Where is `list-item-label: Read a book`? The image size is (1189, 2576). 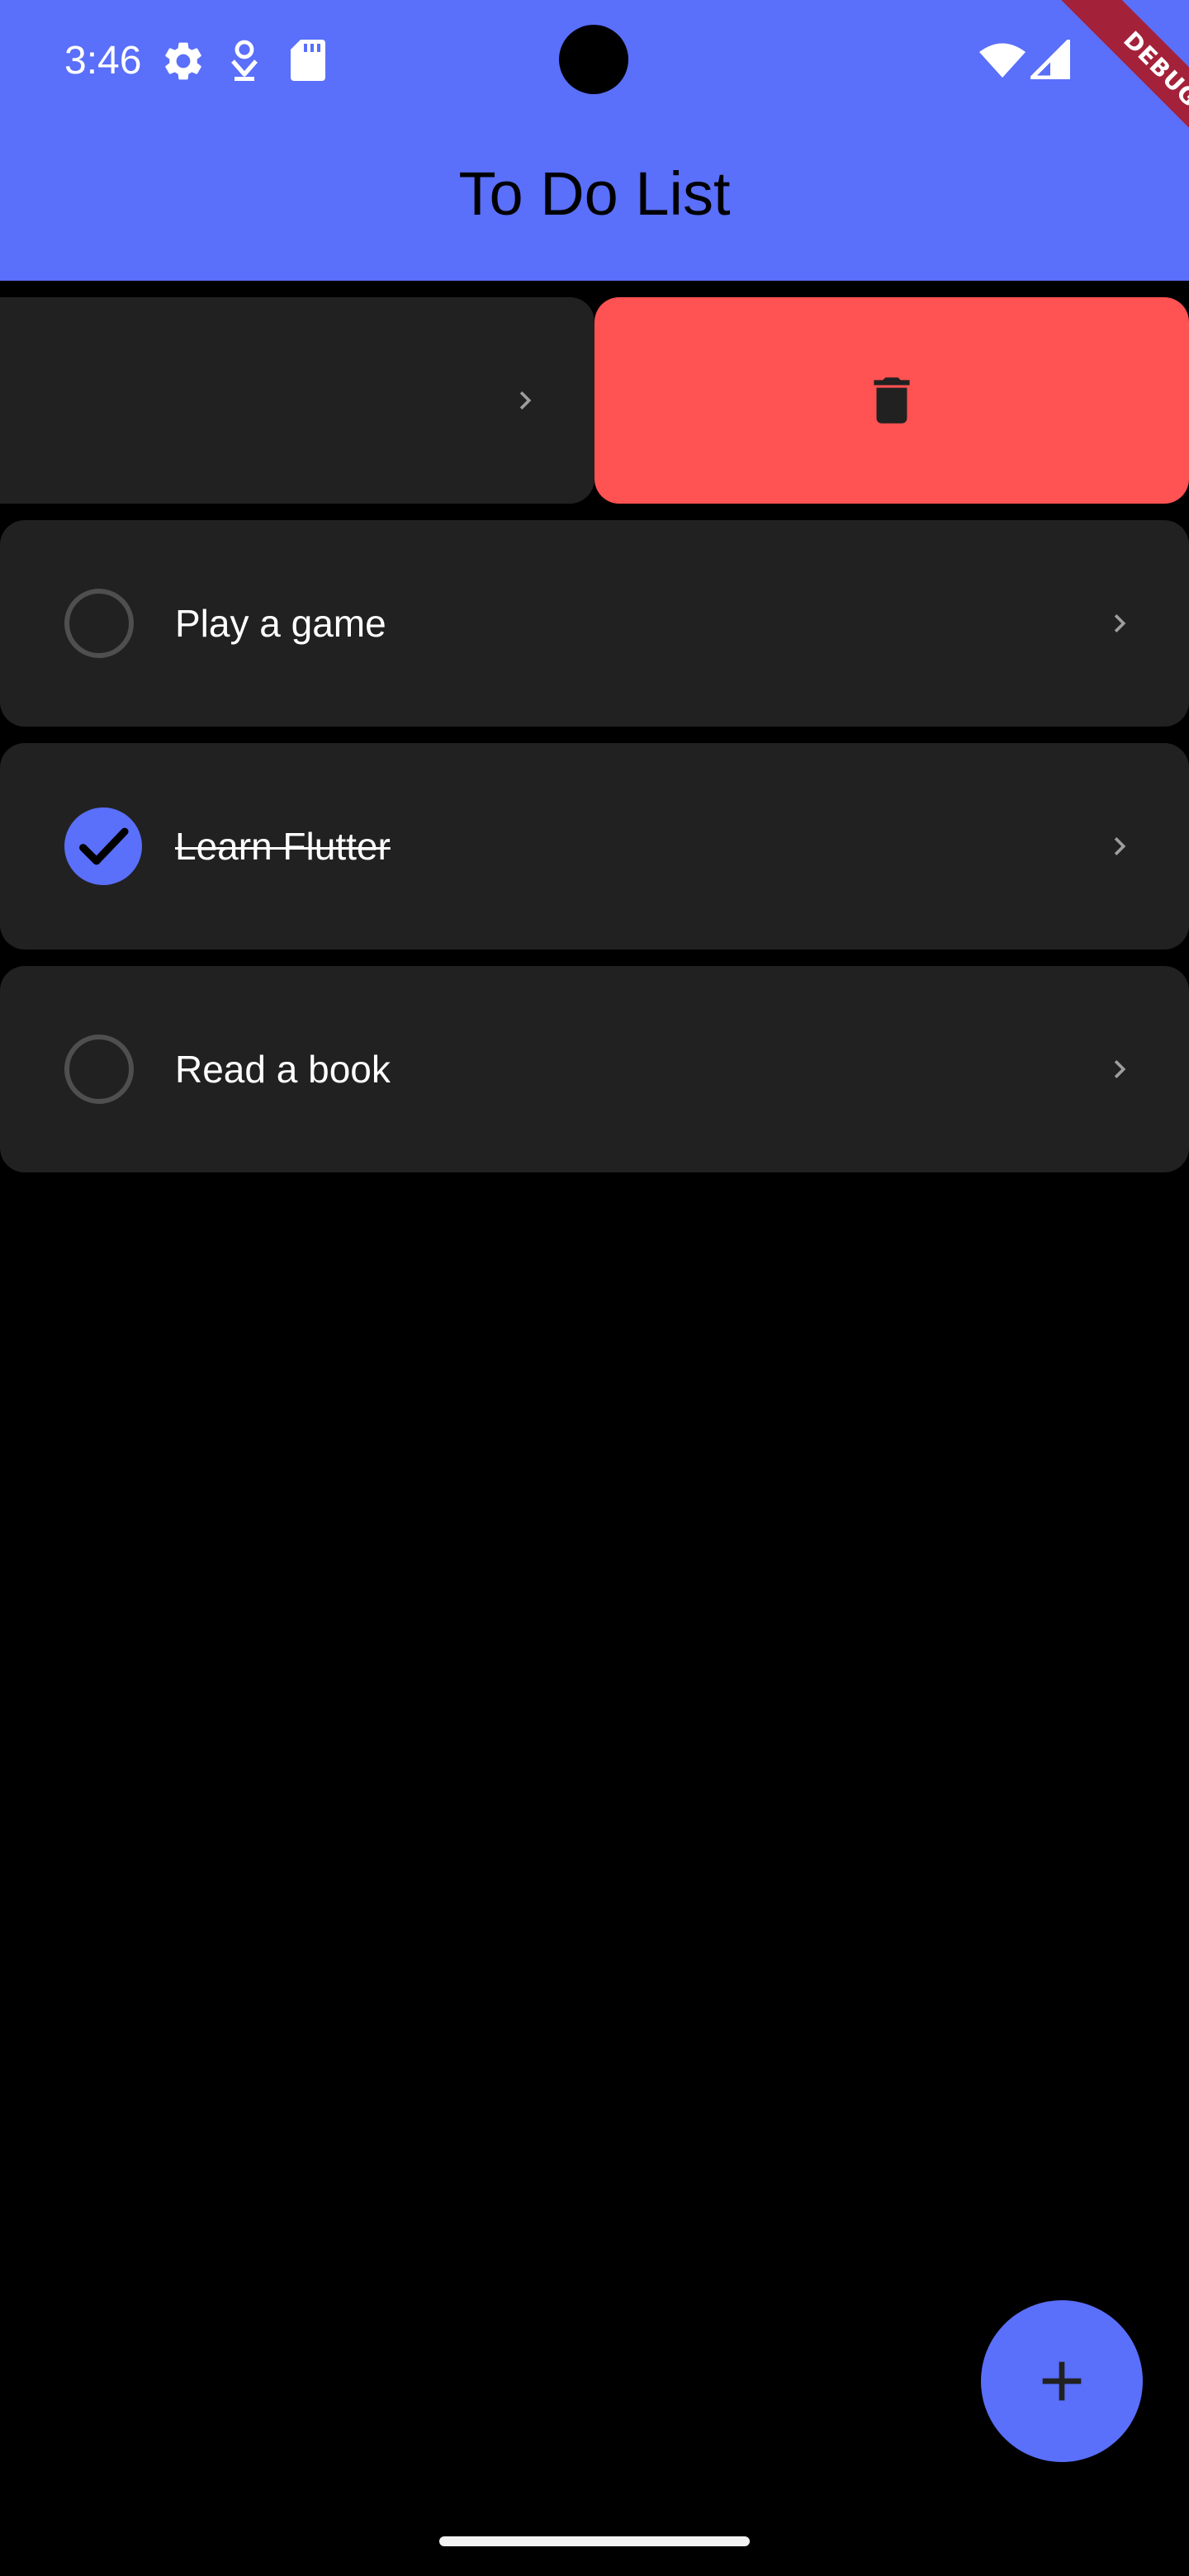 list-item-label: Read a book is located at coordinates (283, 1069).